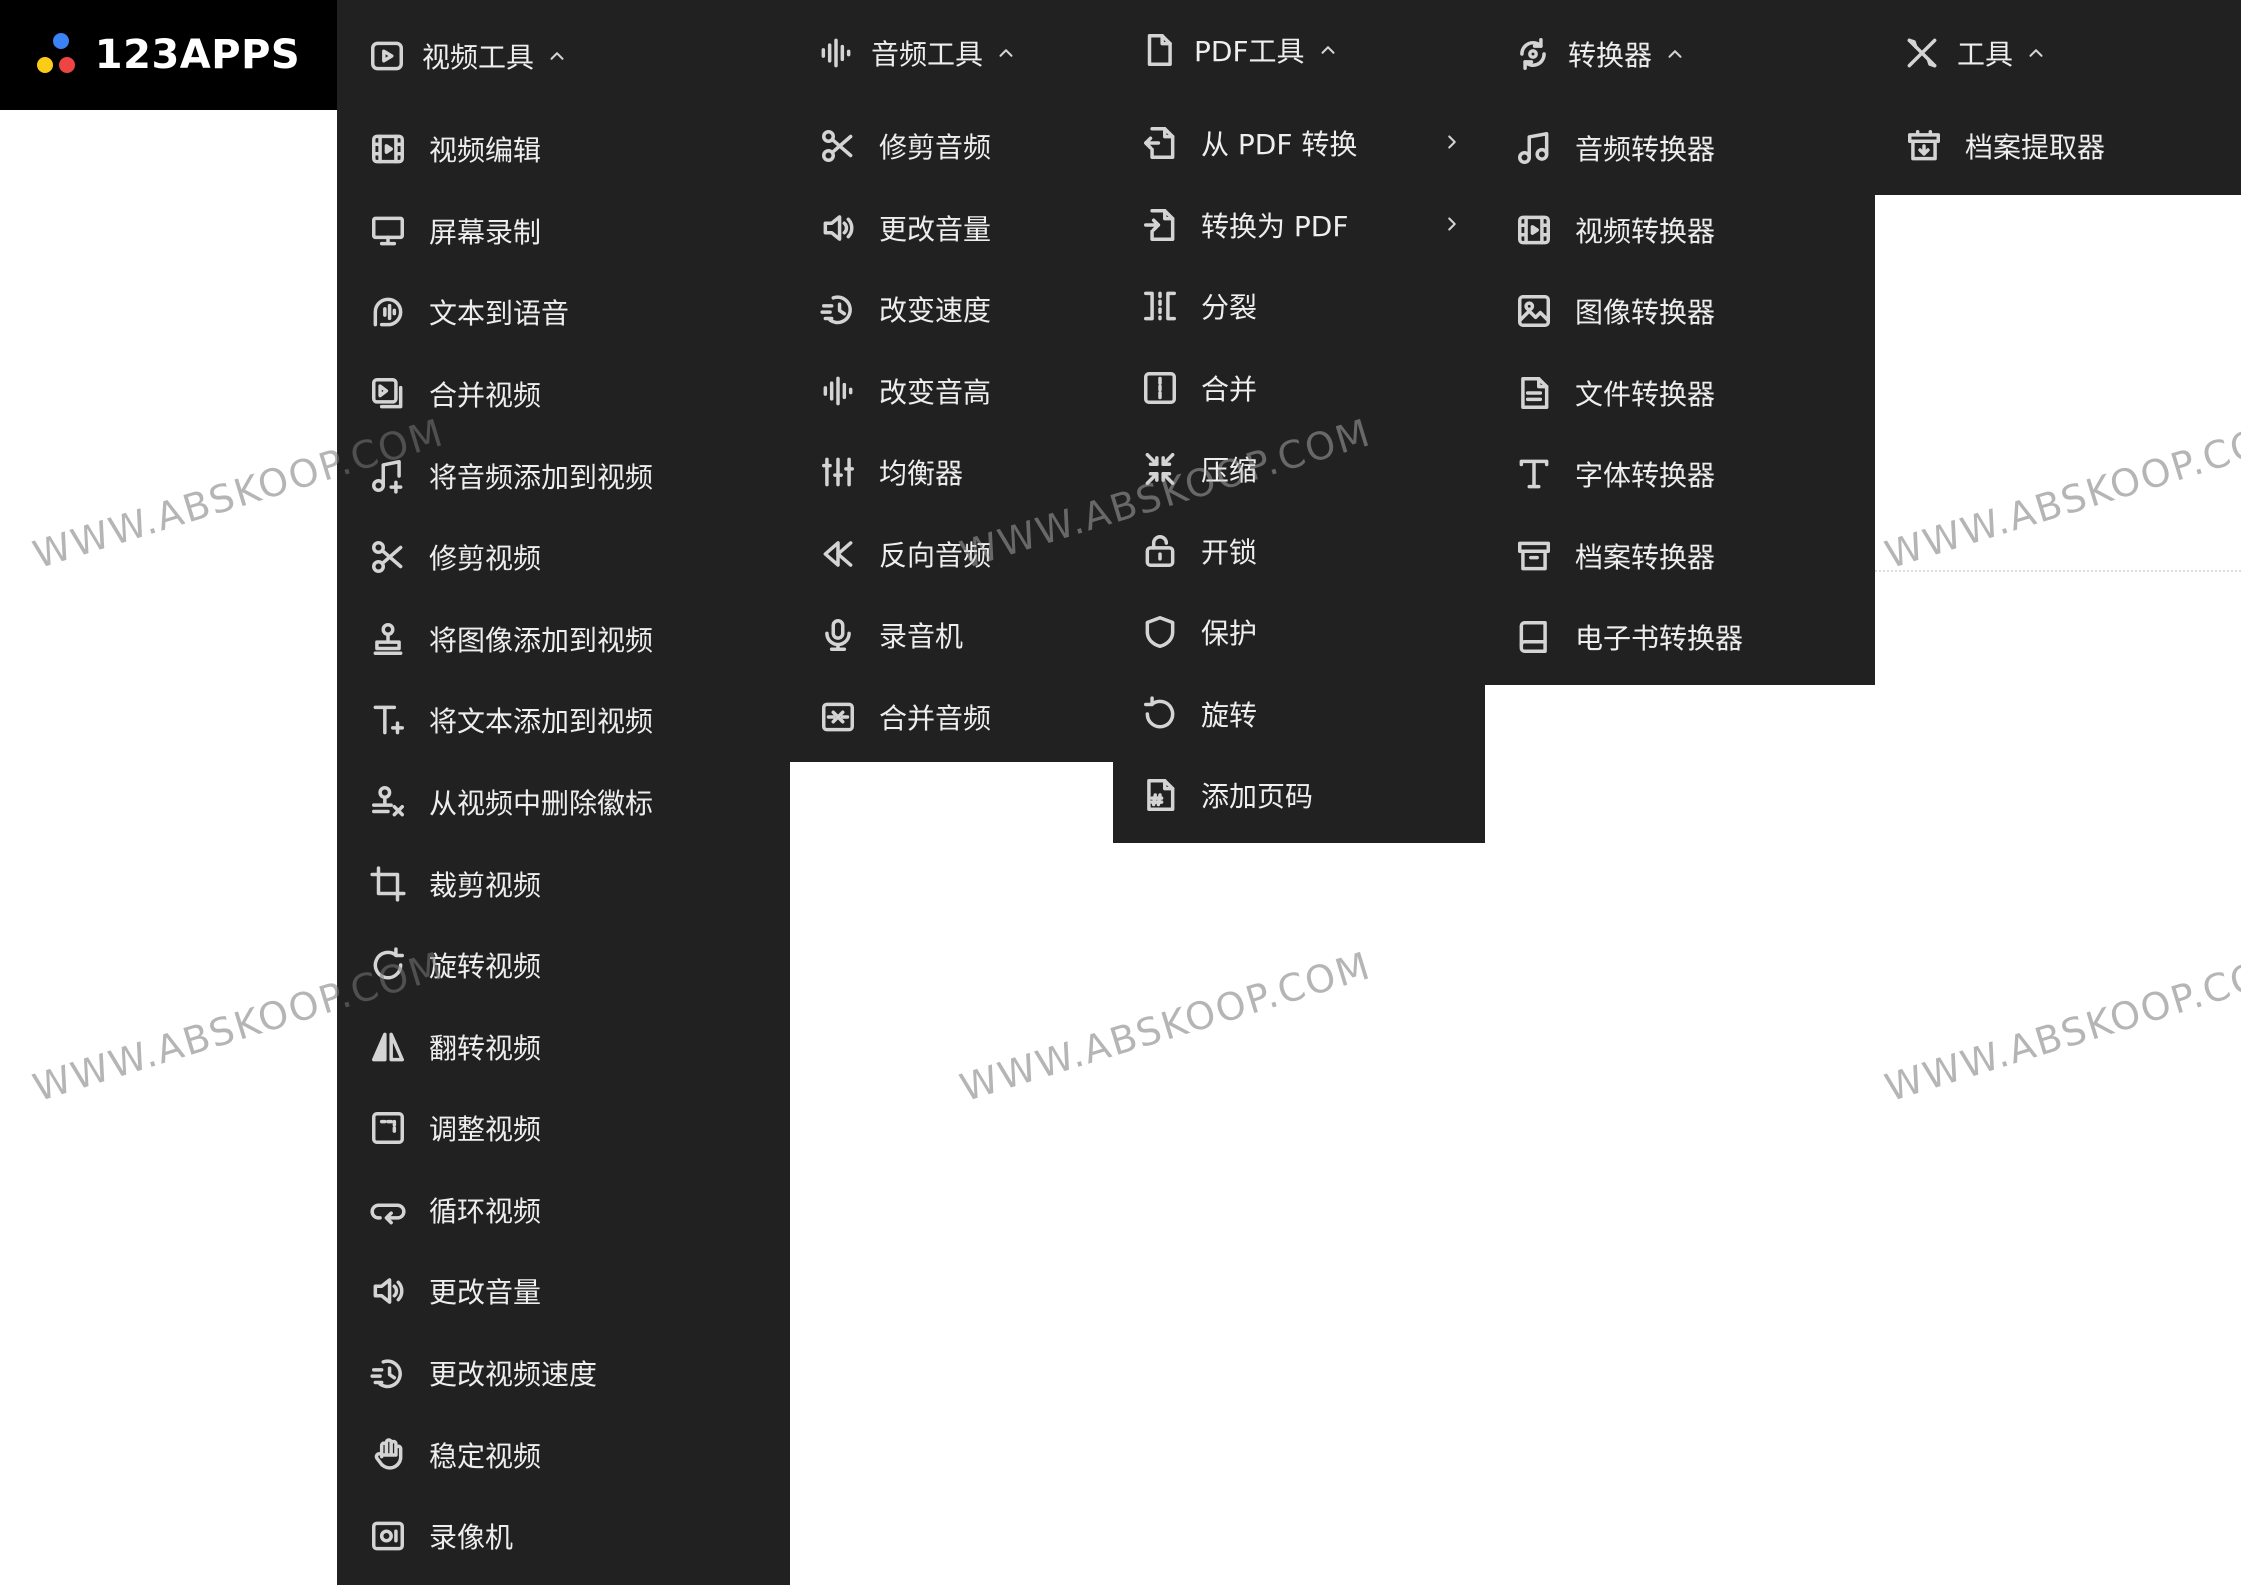  Describe the element at coordinates (838, 717) in the screenshot. I see `merge-audio-icon` at that location.